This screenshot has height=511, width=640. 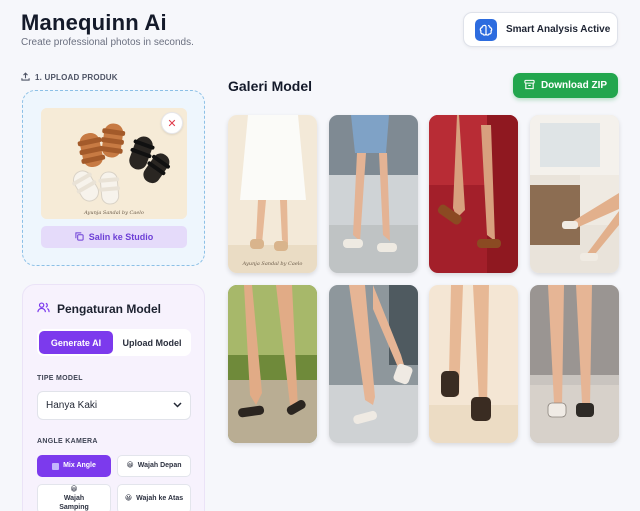 What do you see at coordinates (177, 405) in the screenshot?
I see `chevron-down-icon` at bounding box center [177, 405].